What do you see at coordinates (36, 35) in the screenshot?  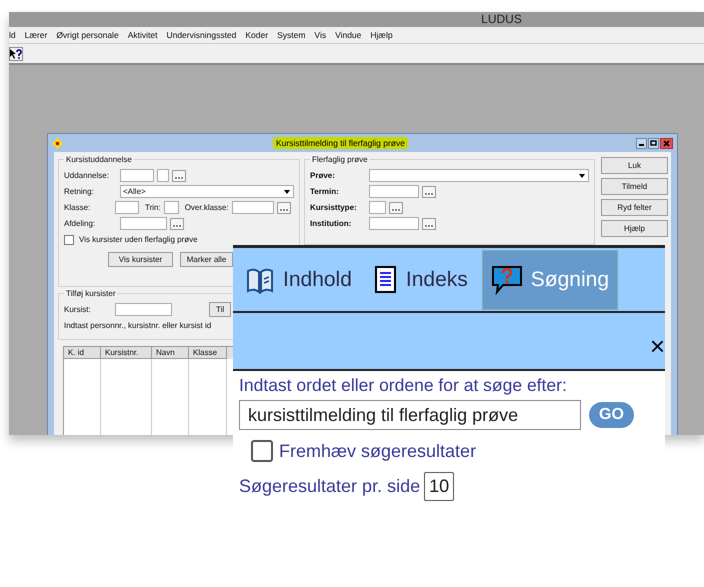 I see `menu-item: Lærer` at bounding box center [36, 35].